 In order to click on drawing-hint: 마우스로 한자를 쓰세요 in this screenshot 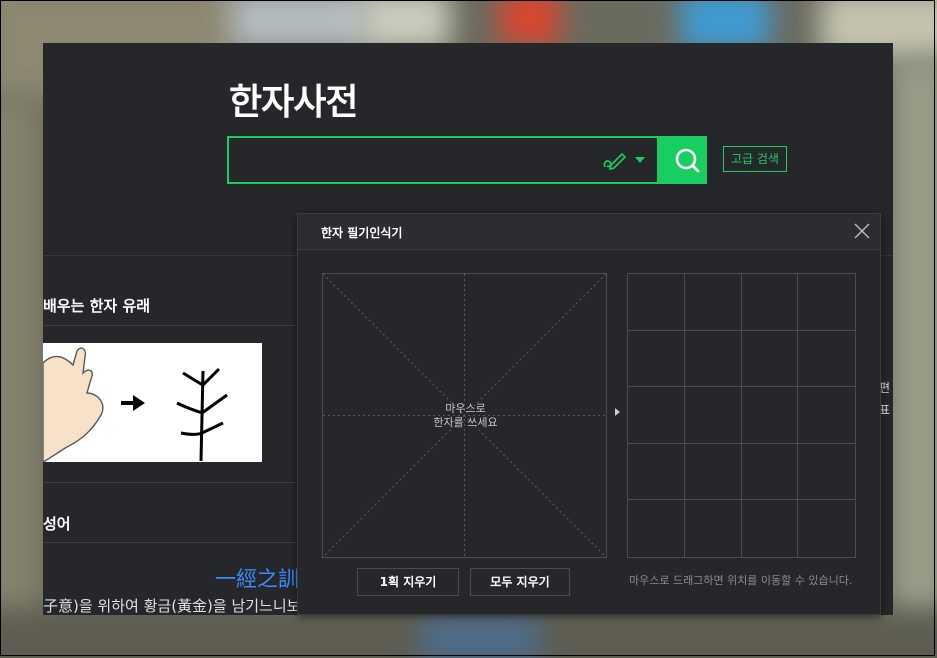, I will do `click(465, 416)`.